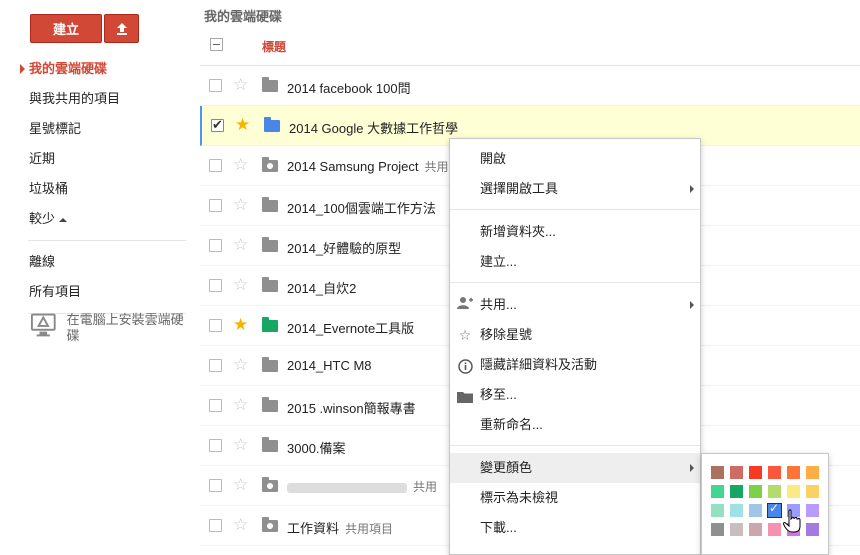 This screenshot has width=860, height=555. What do you see at coordinates (465, 305) in the screenshot?
I see `add-person-icon` at bounding box center [465, 305].